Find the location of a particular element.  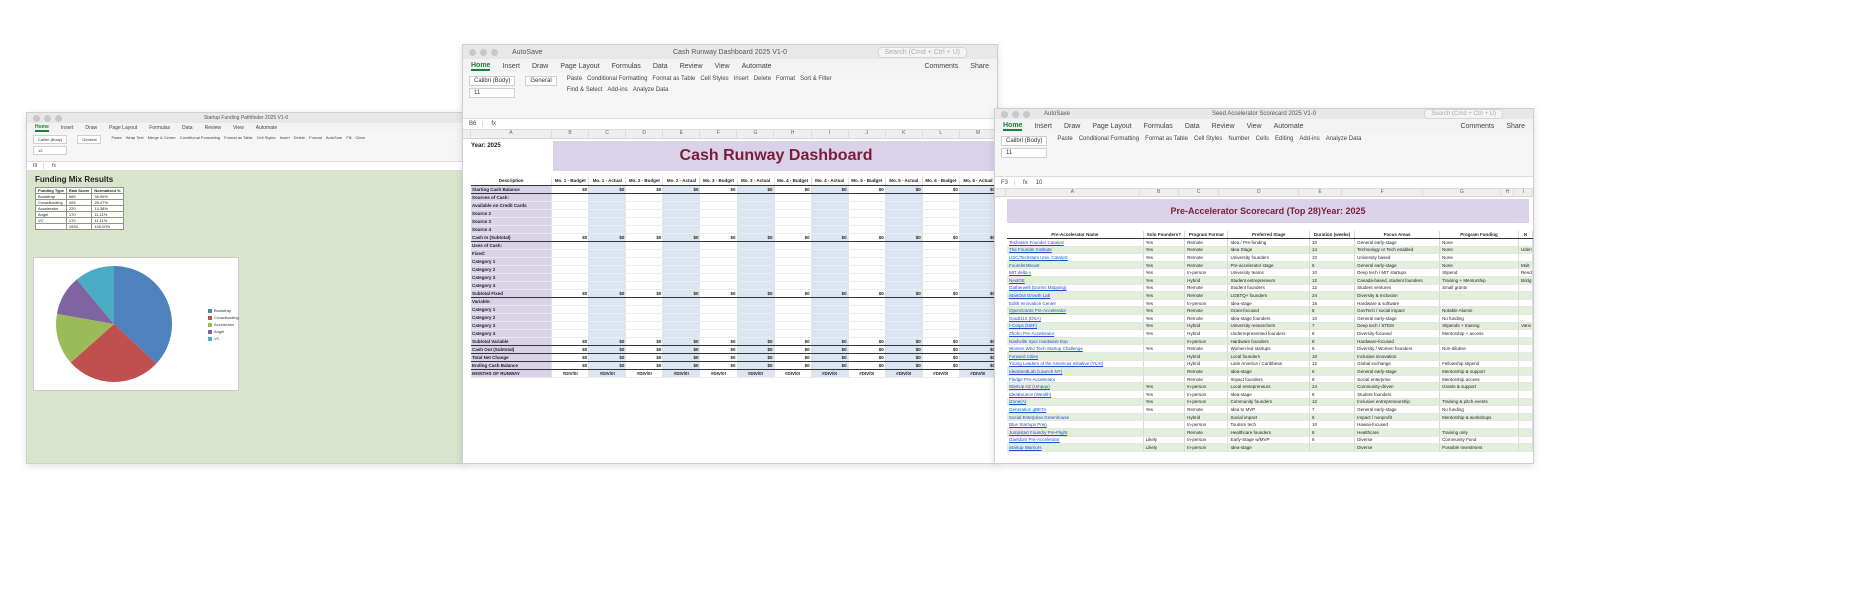

ribbon-delete-button: Delete is located at coordinates (762, 79).